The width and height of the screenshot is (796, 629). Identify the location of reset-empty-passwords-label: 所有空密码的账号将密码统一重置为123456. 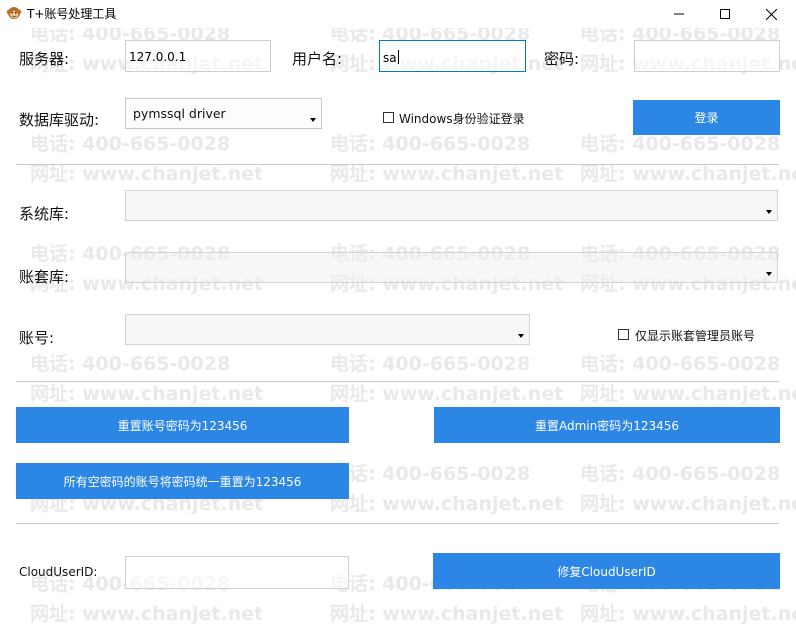
(182, 481).